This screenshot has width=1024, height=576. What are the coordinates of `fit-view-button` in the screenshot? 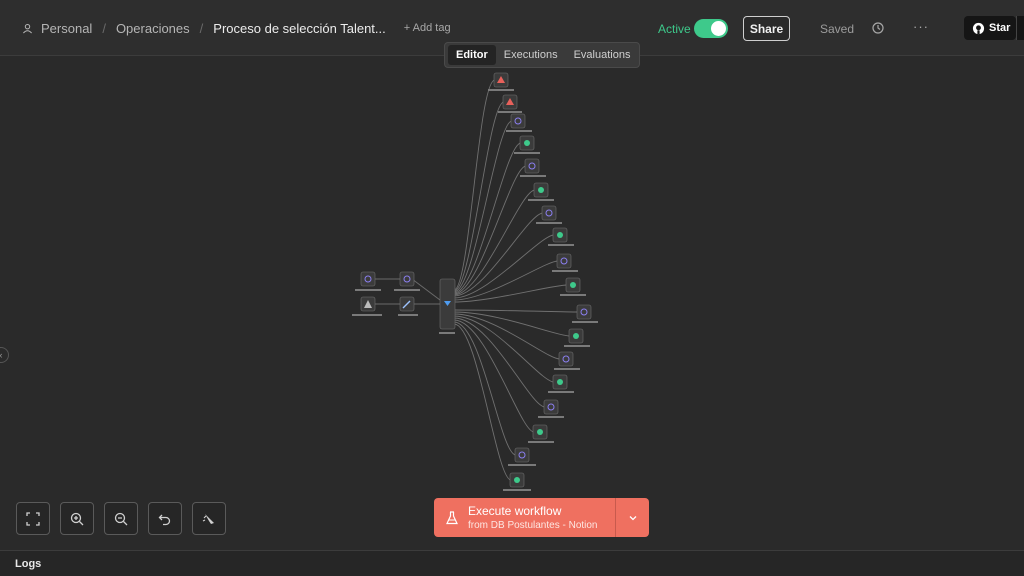 It's located at (33, 518).